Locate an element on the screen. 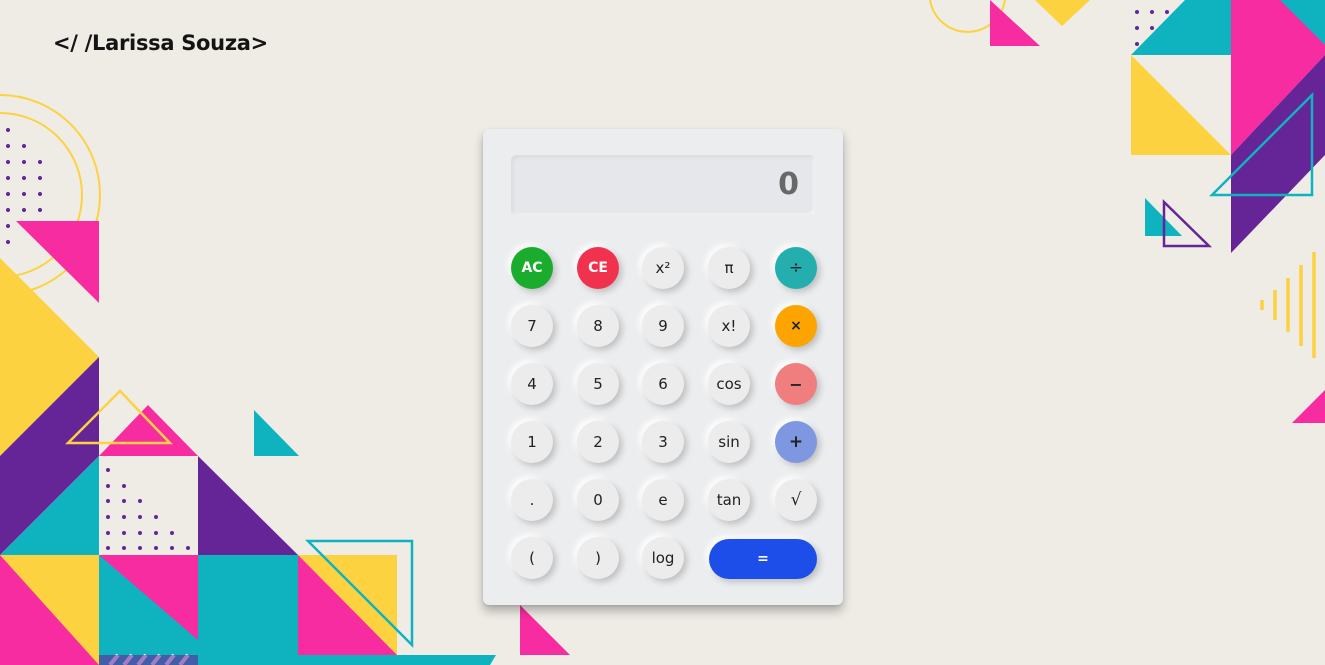 The height and width of the screenshot is (665, 1325). square-root-button: √ is located at coordinates (796, 500).